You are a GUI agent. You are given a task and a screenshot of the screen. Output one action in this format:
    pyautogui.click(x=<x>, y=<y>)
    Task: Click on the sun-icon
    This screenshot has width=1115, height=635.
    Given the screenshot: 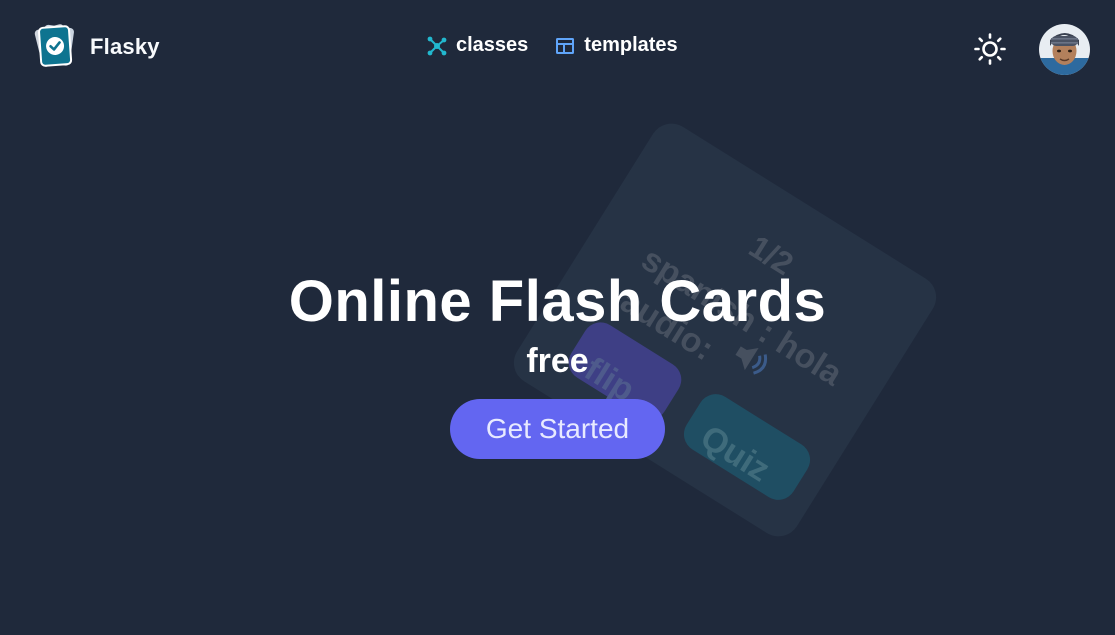 What is the action you would take?
    pyautogui.click(x=990, y=49)
    